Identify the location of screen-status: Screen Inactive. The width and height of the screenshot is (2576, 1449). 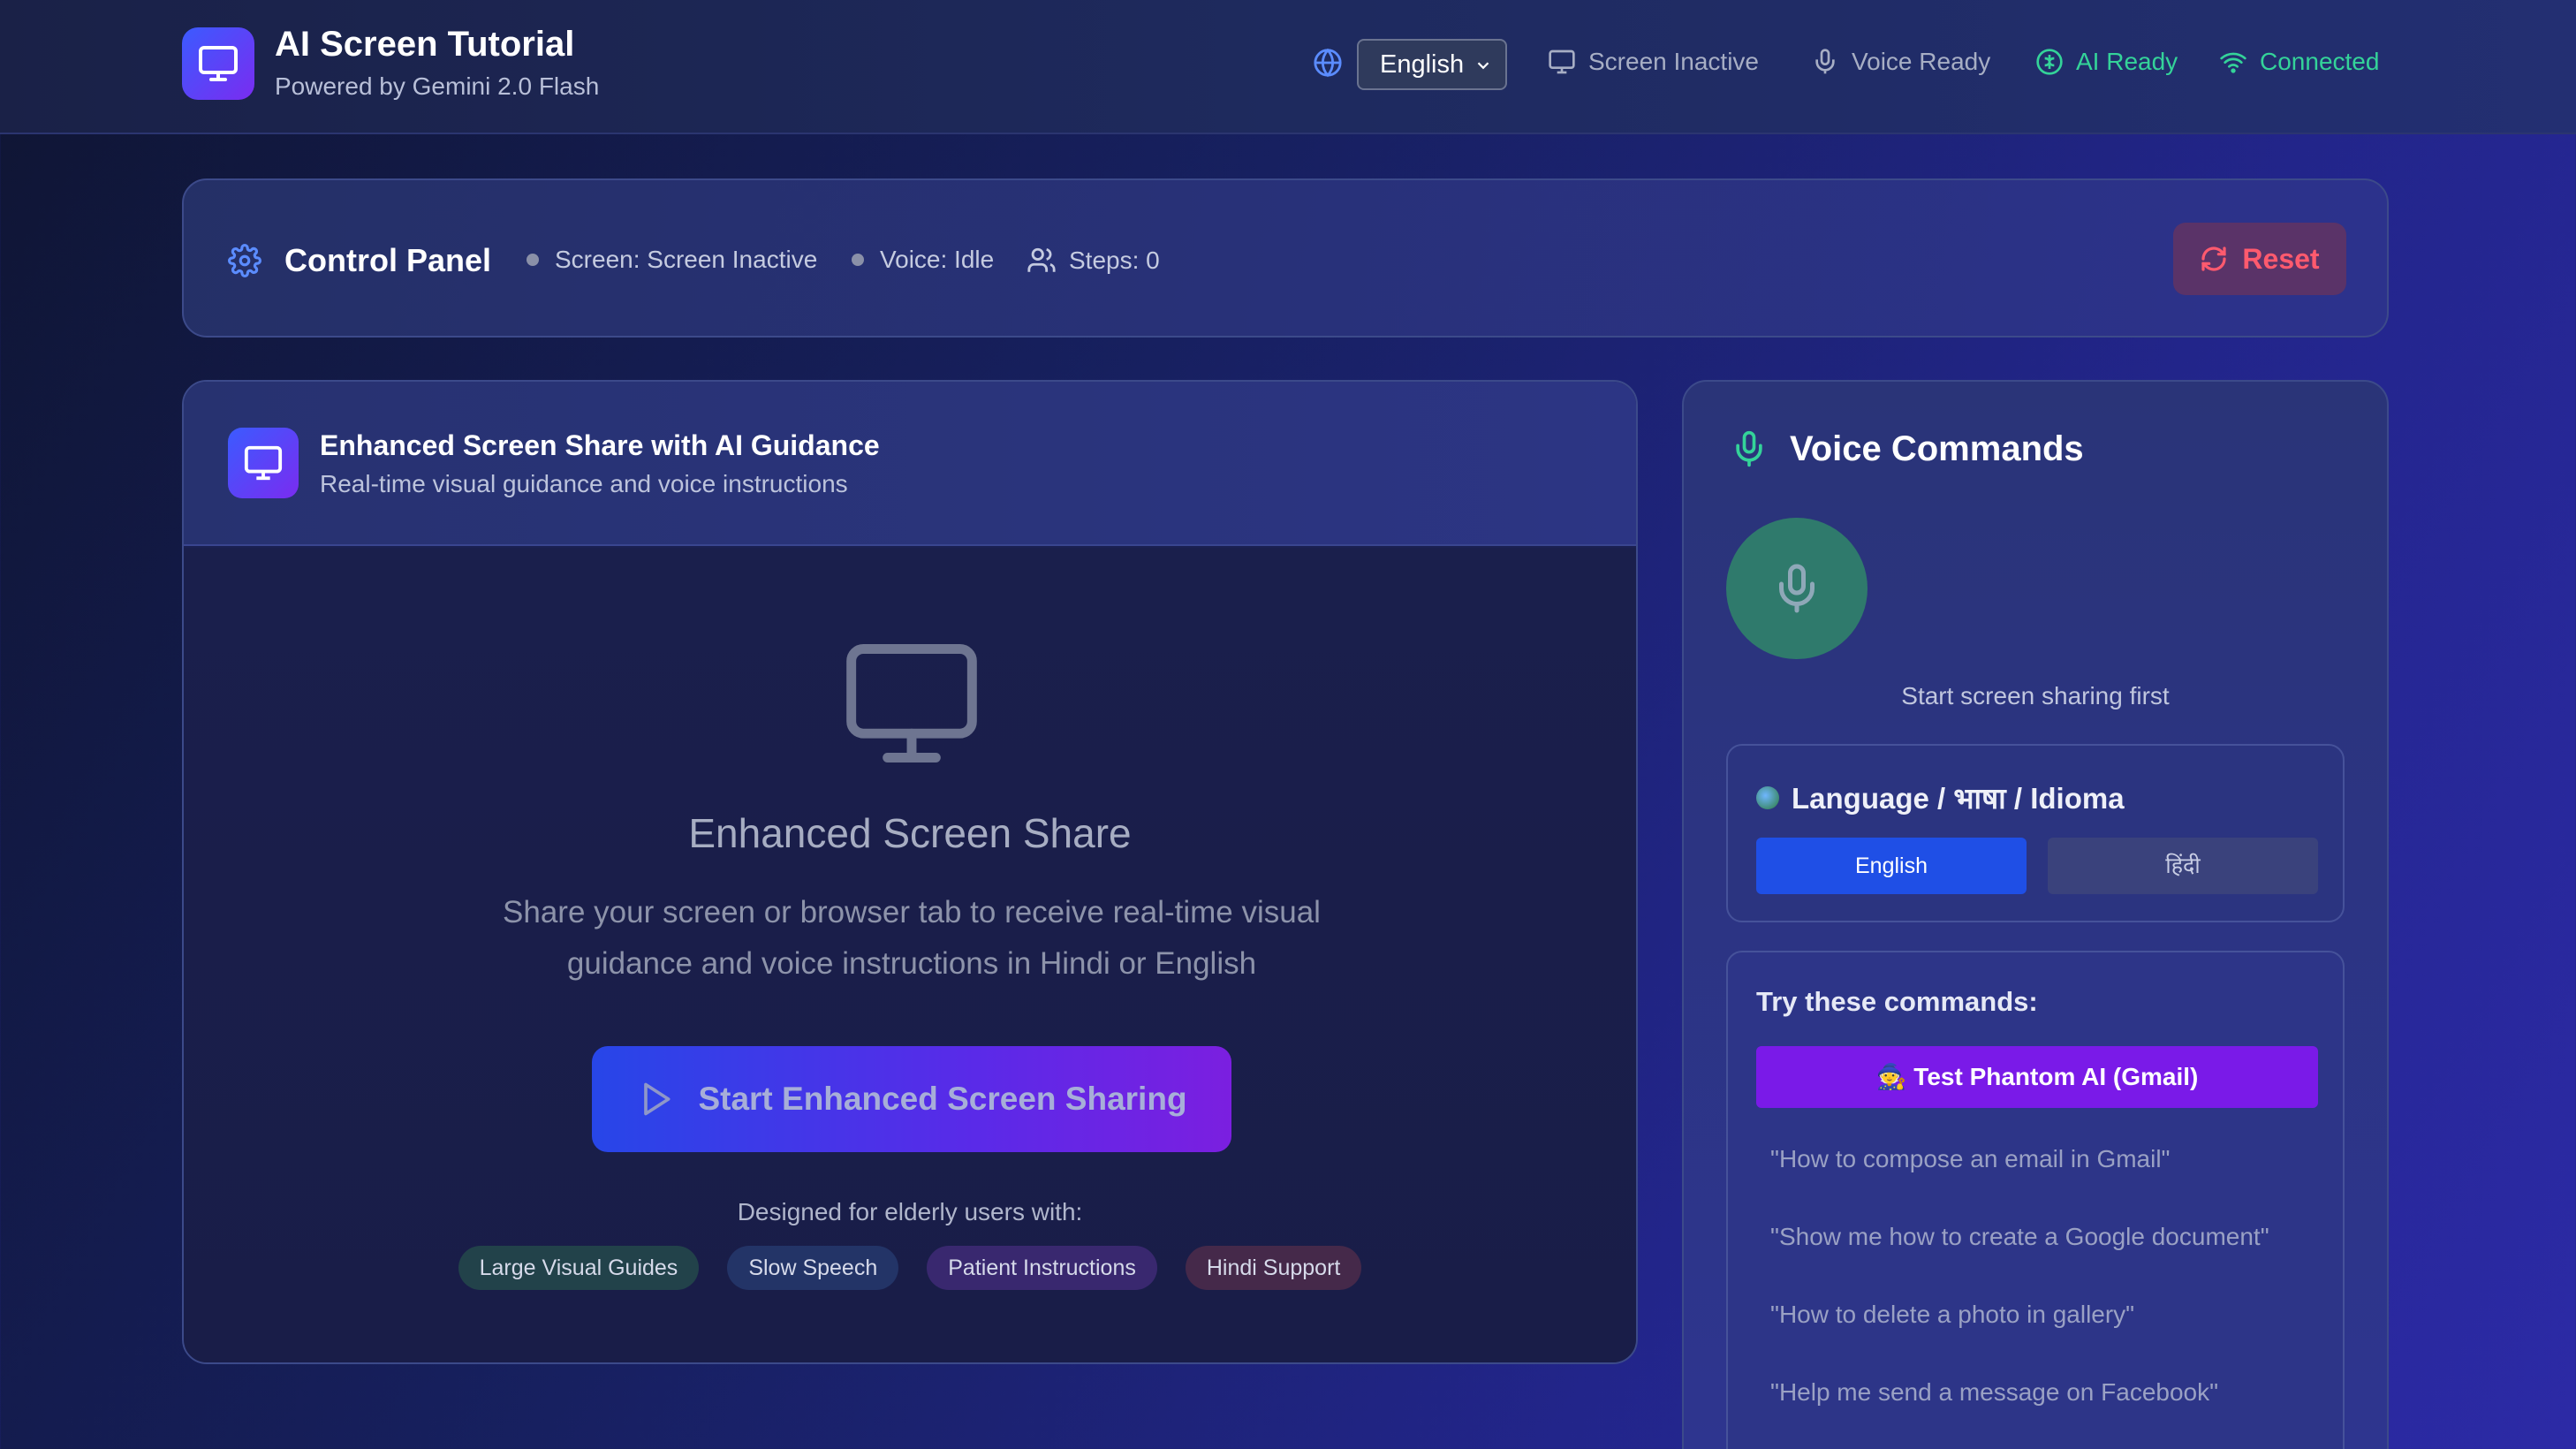
(1653, 62).